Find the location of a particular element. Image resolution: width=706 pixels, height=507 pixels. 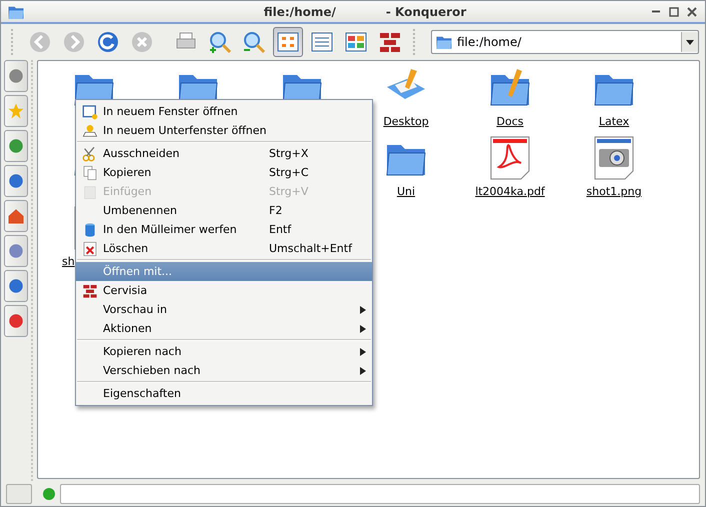

file-name: shot1.png is located at coordinates (614, 191).